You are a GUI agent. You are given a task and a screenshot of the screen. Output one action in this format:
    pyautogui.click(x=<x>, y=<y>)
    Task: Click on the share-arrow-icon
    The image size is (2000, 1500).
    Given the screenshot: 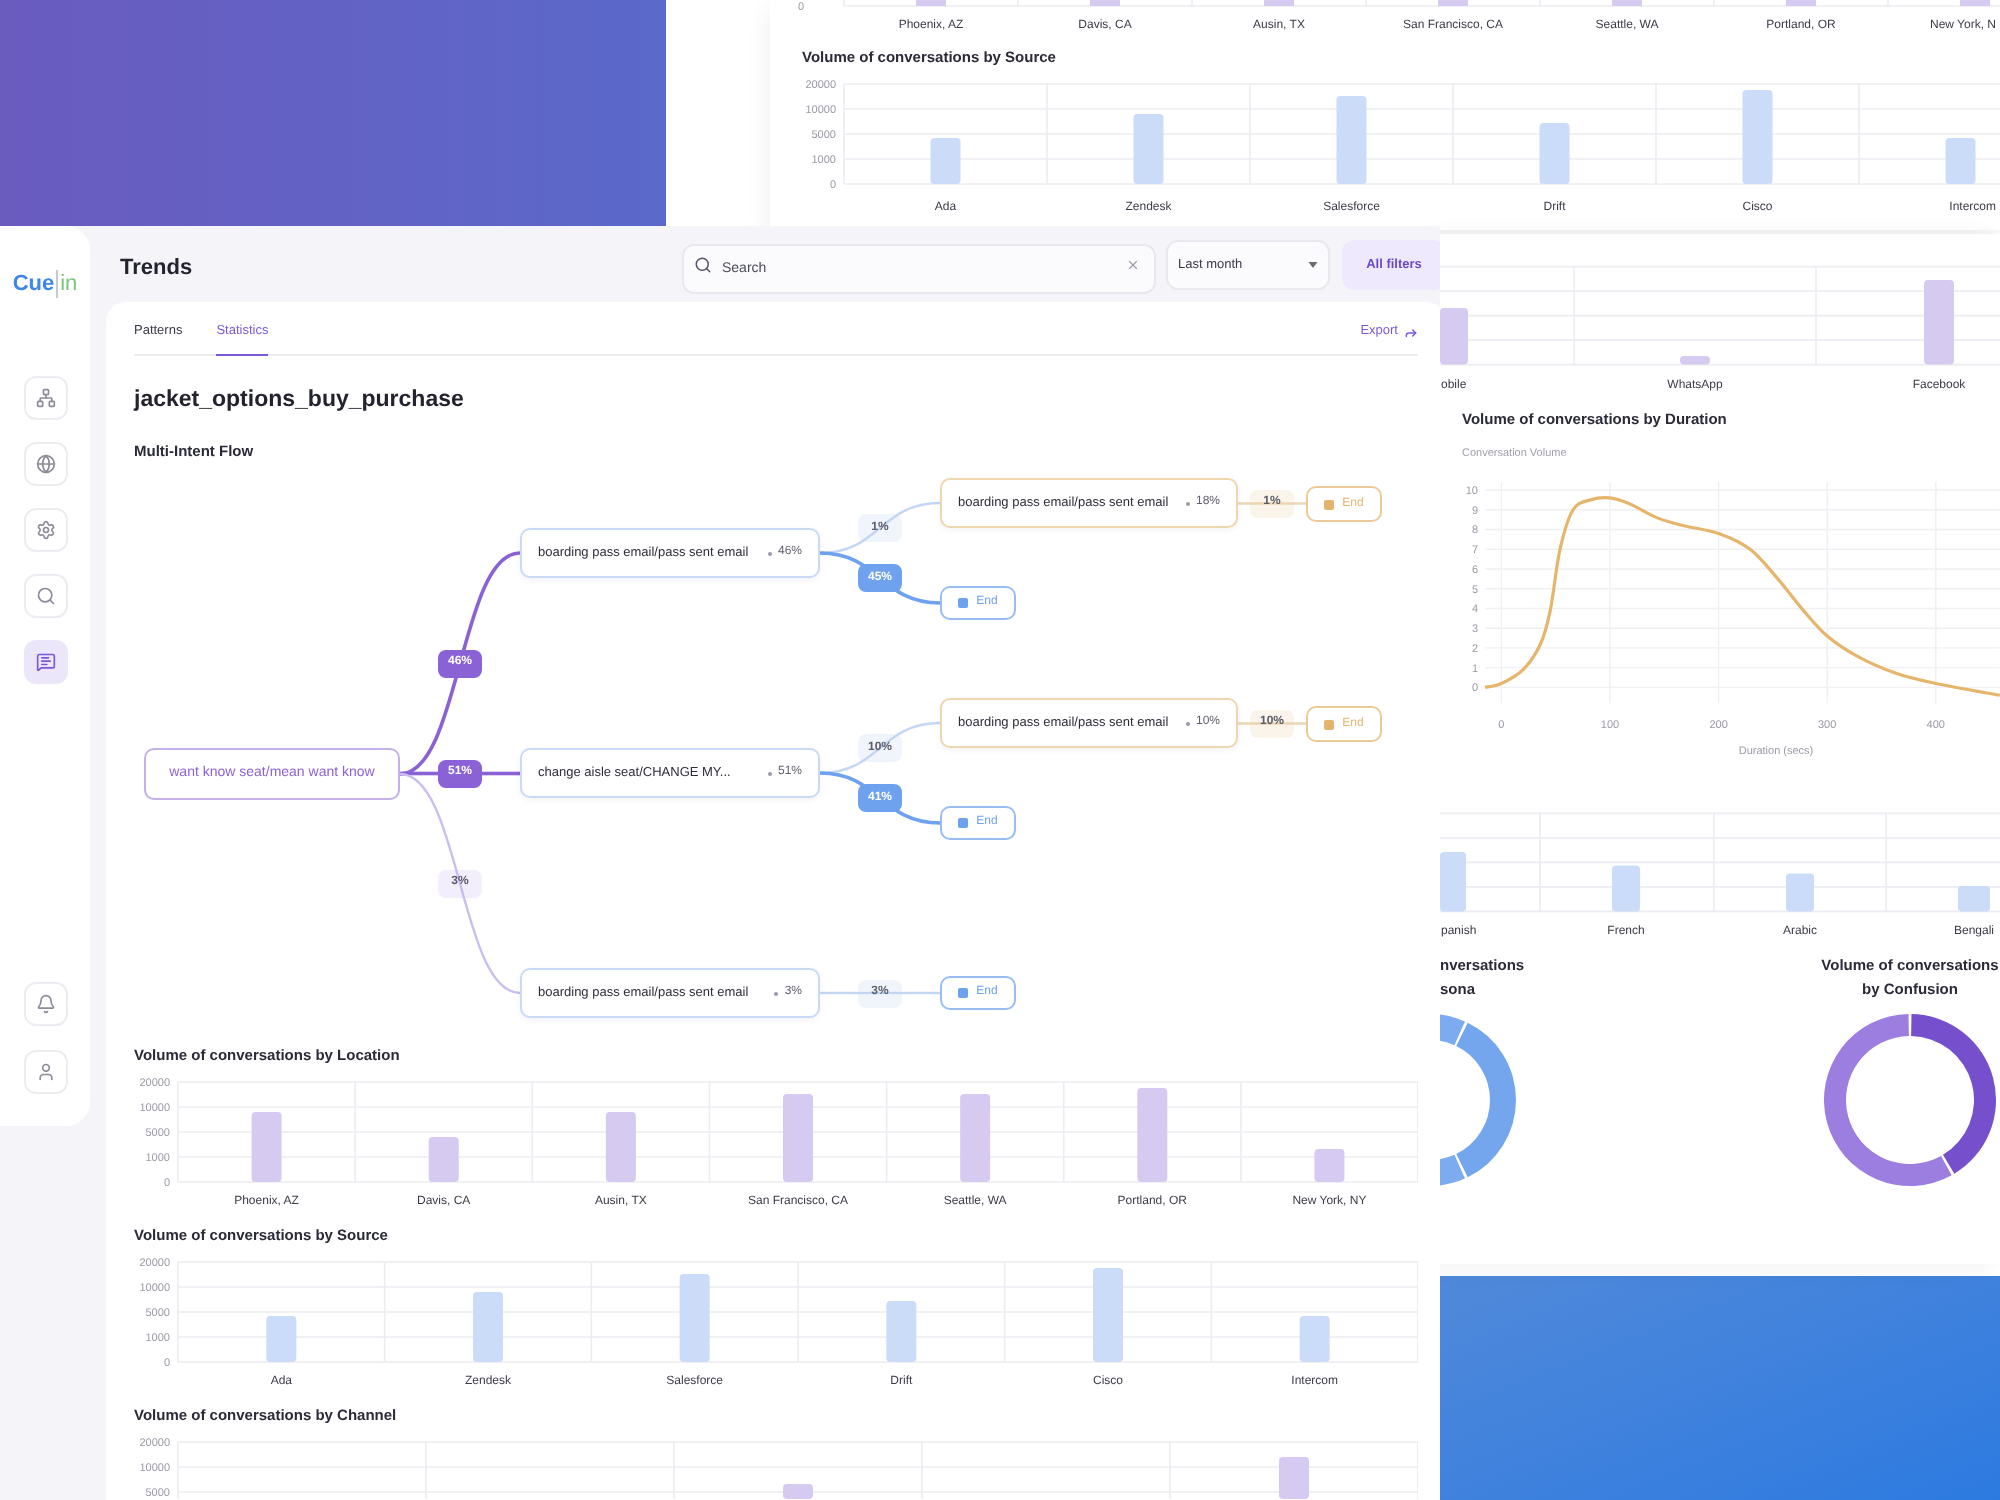 What is the action you would take?
    pyautogui.click(x=1411, y=332)
    